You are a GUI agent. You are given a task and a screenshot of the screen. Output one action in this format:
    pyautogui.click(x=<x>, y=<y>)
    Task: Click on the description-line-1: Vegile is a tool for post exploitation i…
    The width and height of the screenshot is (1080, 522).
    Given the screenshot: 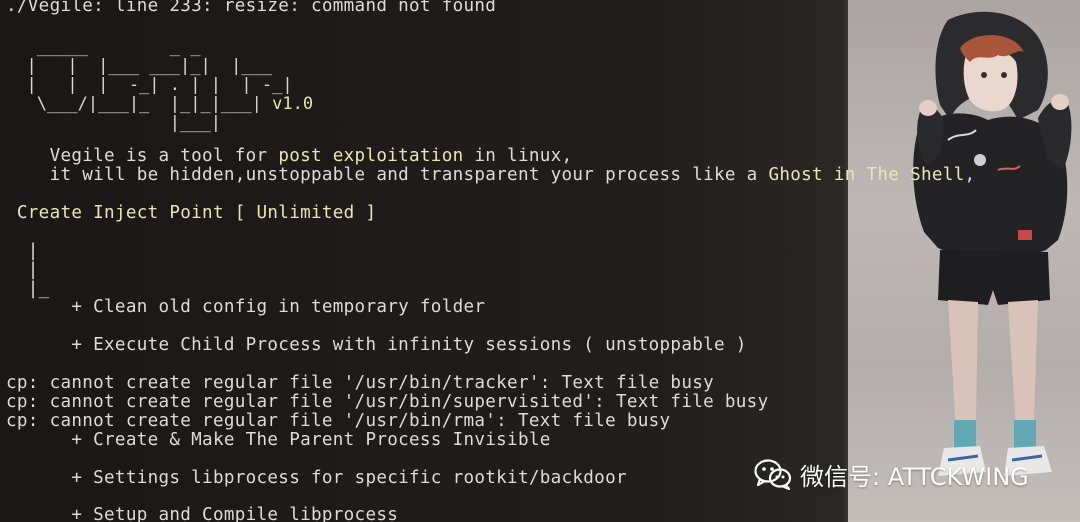 What is the action you would take?
    pyautogui.click(x=289, y=156)
    